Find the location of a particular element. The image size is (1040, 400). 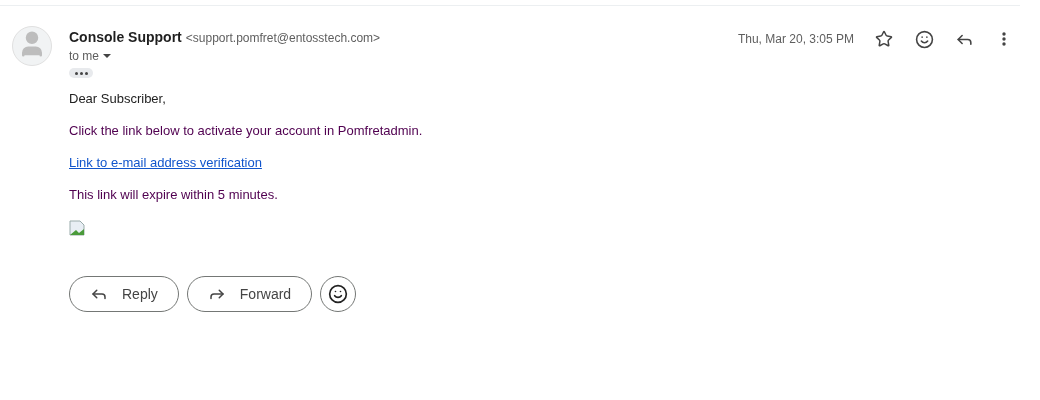

verification-link: Link to e-mail address verification is located at coordinates (165, 162).